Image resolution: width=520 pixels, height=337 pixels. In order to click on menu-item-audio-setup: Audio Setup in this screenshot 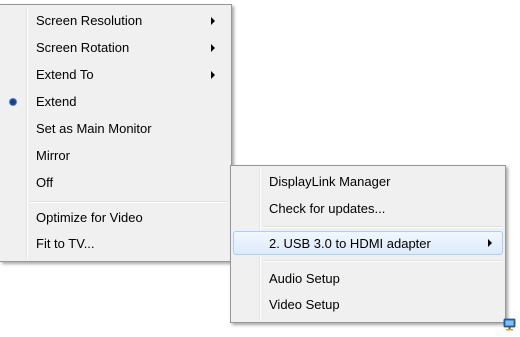, I will do `click(368, 279)`.